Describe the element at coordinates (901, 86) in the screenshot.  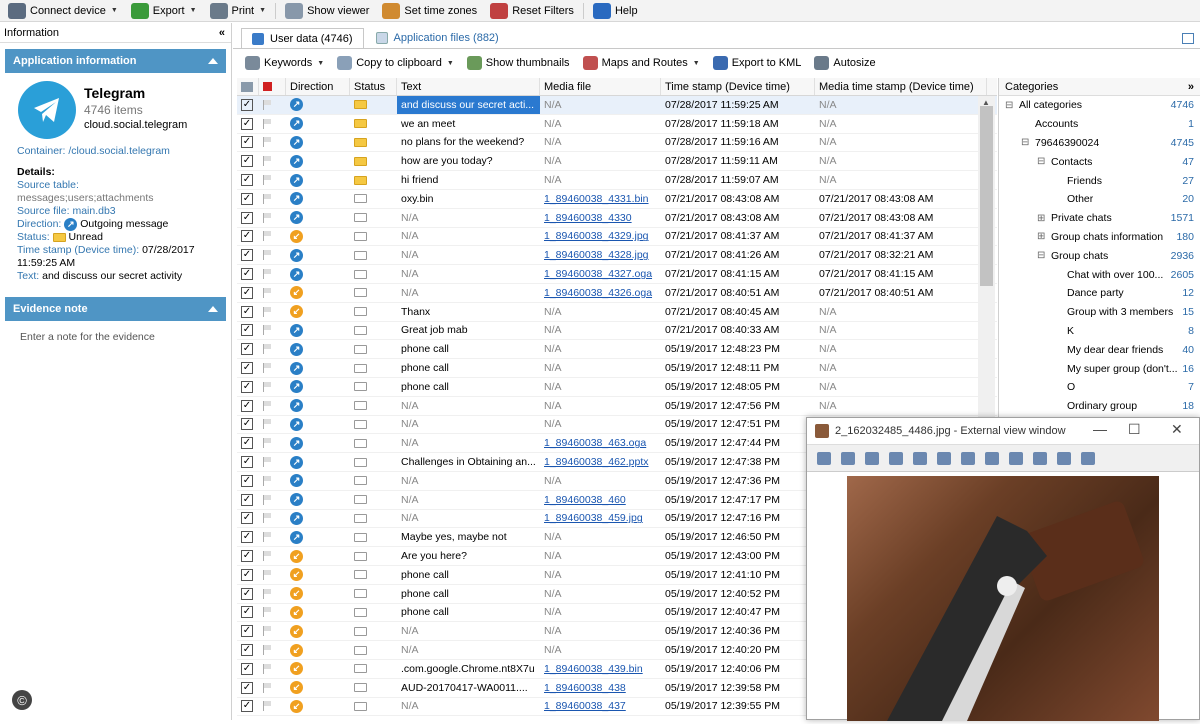
I see `column-header-7: Media time stamp (Device time)` at that location.